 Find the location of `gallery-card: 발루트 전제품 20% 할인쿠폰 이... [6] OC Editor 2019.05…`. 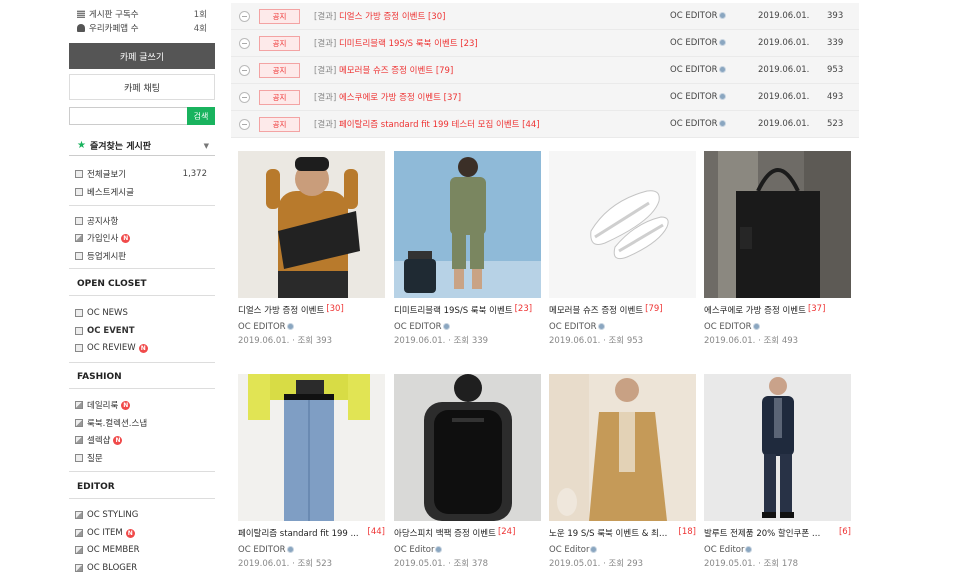

gallery-card: 발루트 전제품 20% 할인쿠폰 이... [6] OC Editor 2019.05… is located at coordinates (777, 471).